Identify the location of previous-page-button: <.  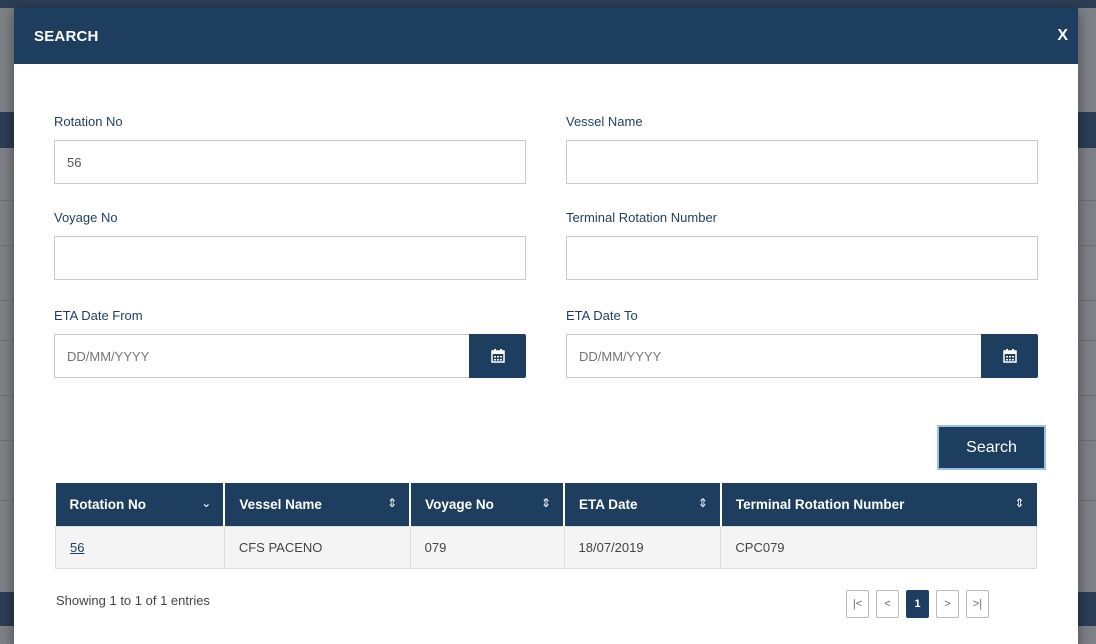
(887, 604).